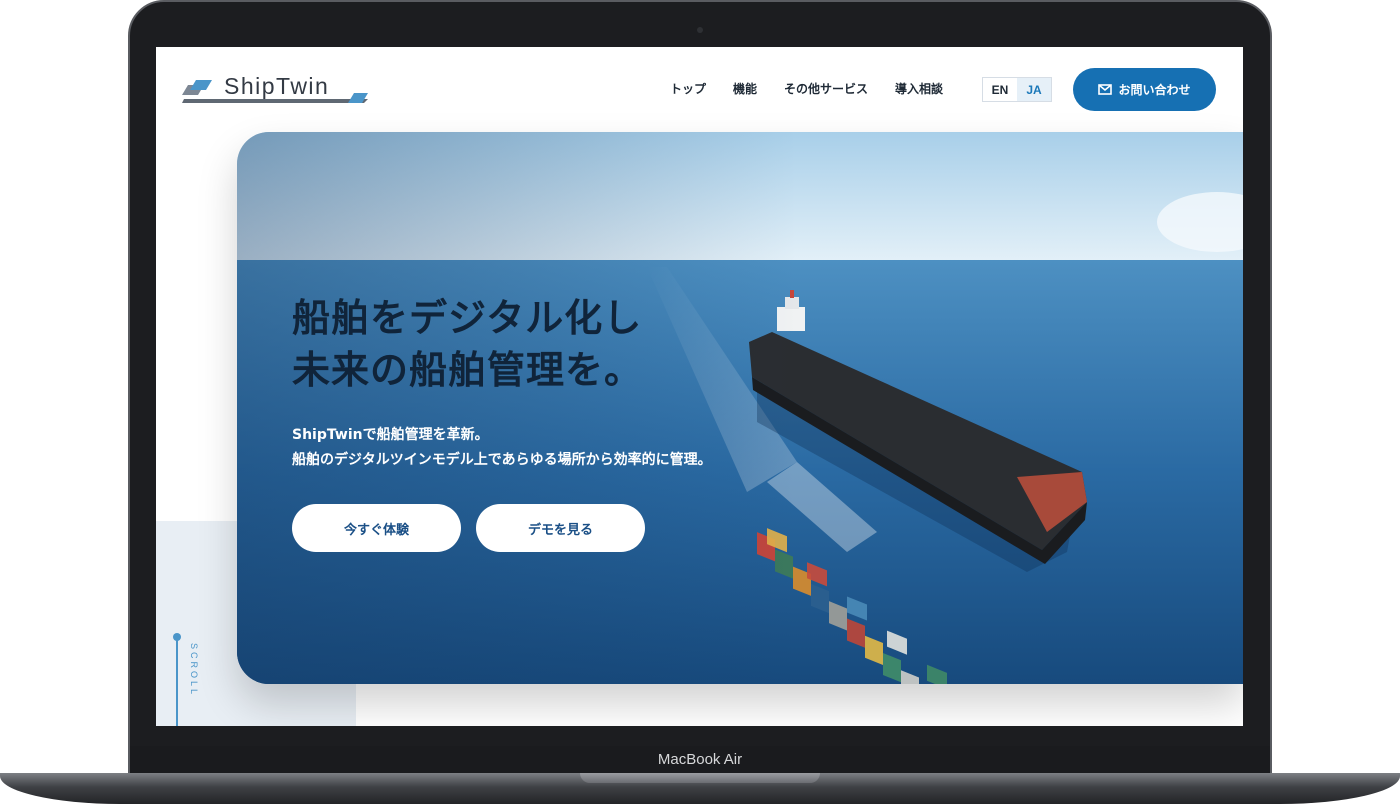  I want to click on lang-ja-button: JA, so click(1034, 89).